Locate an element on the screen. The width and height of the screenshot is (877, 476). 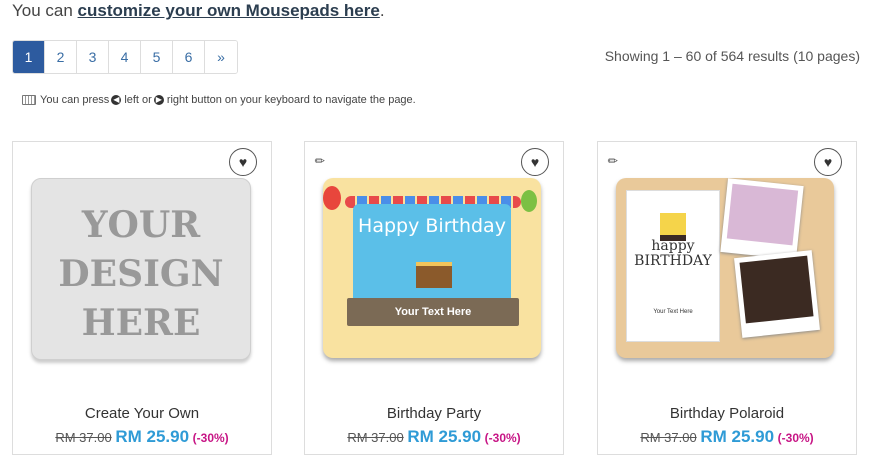
hint-part-a: You can press is located at coordinates (75, 100).